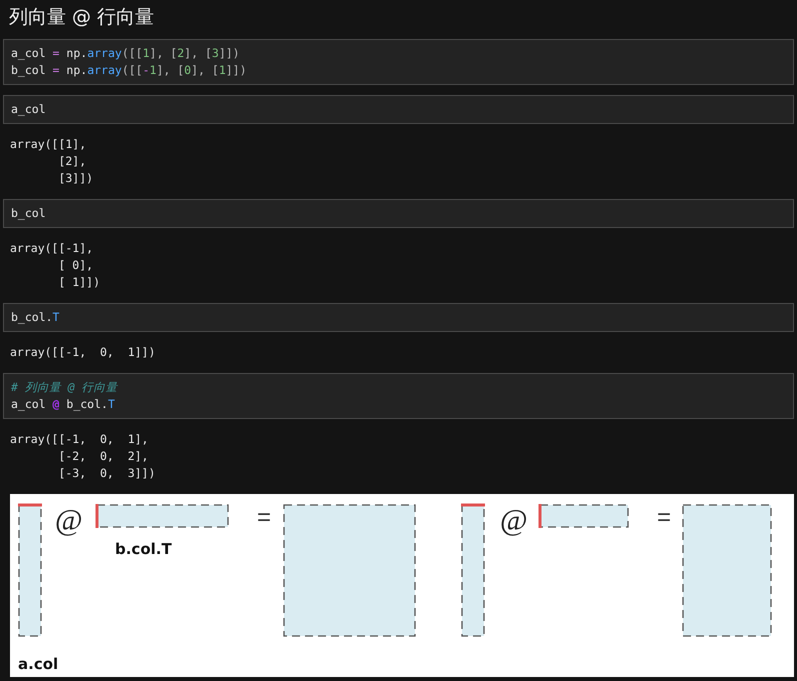 The height and width of the screenshot is (681, 797). Describe the element at coordinates (82, 352) in the screenshot. I see `cell-output: array([[-1, 0, 1]])` at that location.